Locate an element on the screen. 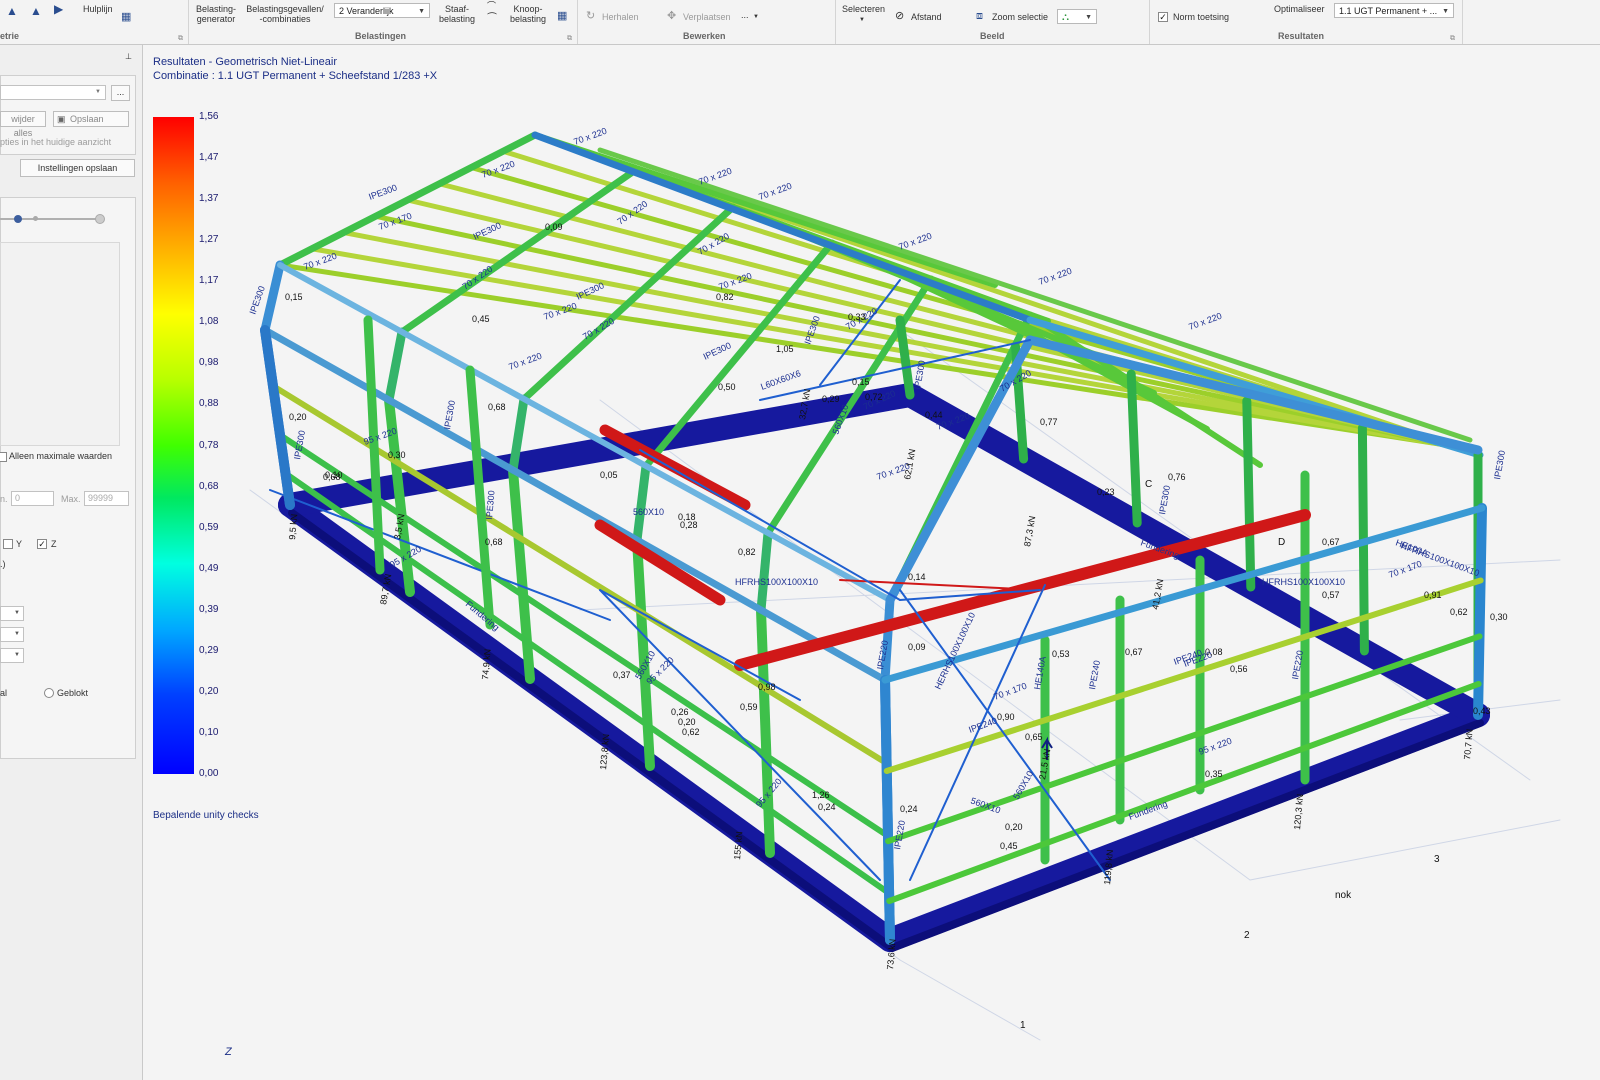  foundation-beam is located at coordinates (1184, 827).